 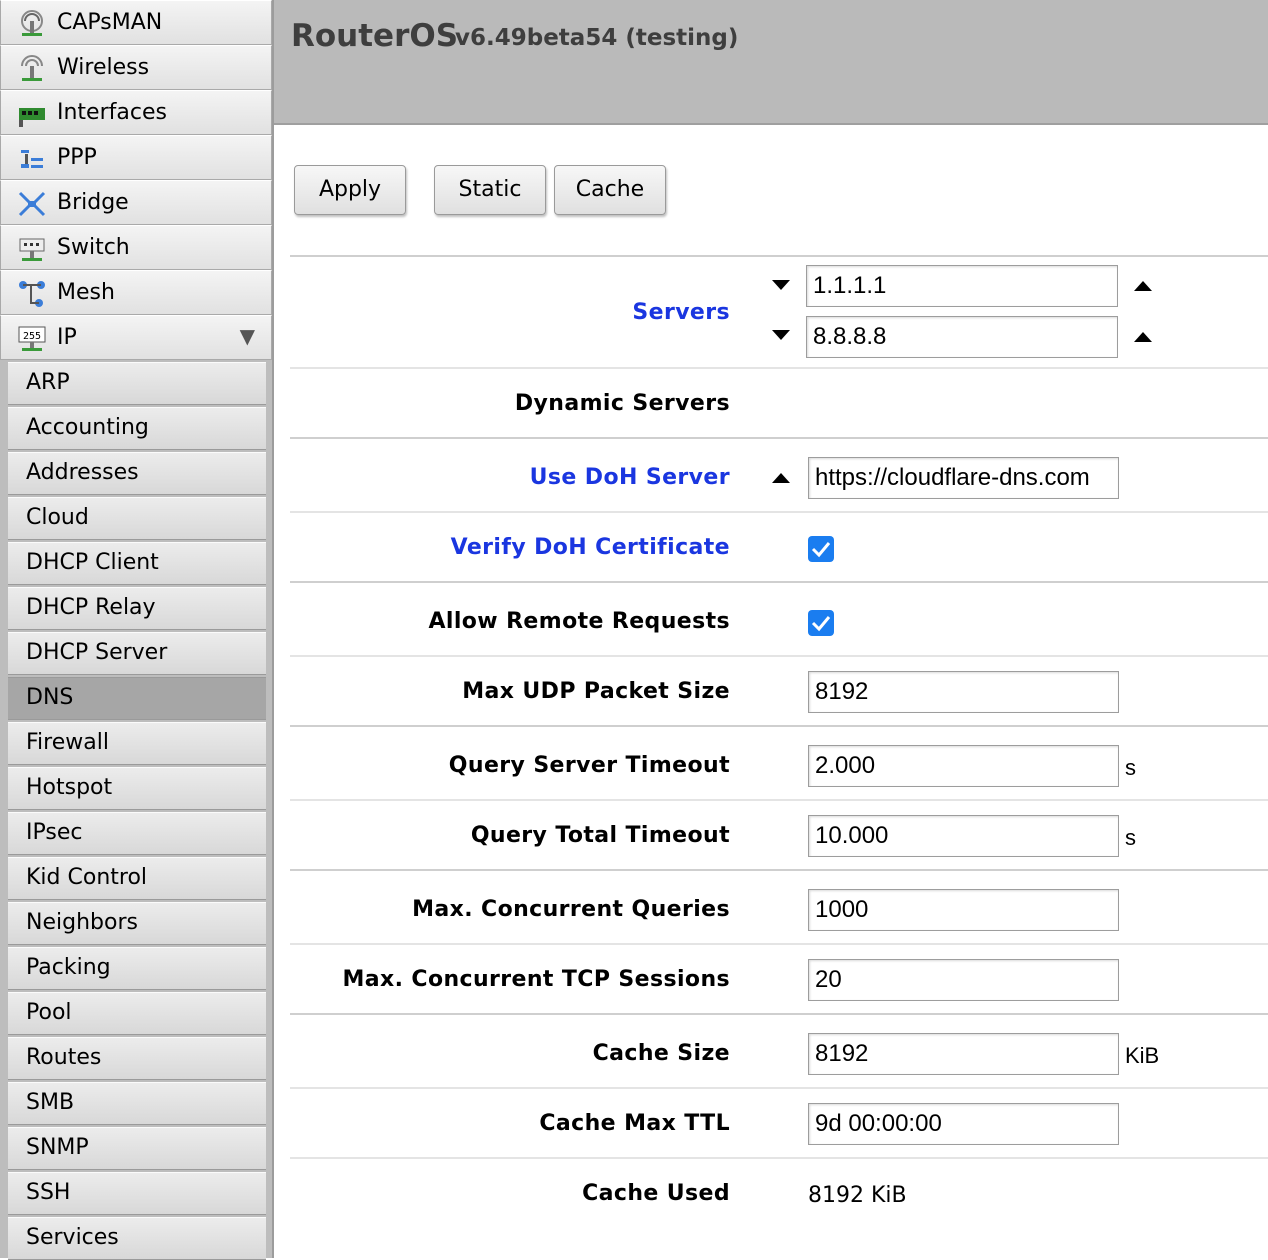 I want to click on sidebar-item-label: Switch, so click(x=93, y=247).